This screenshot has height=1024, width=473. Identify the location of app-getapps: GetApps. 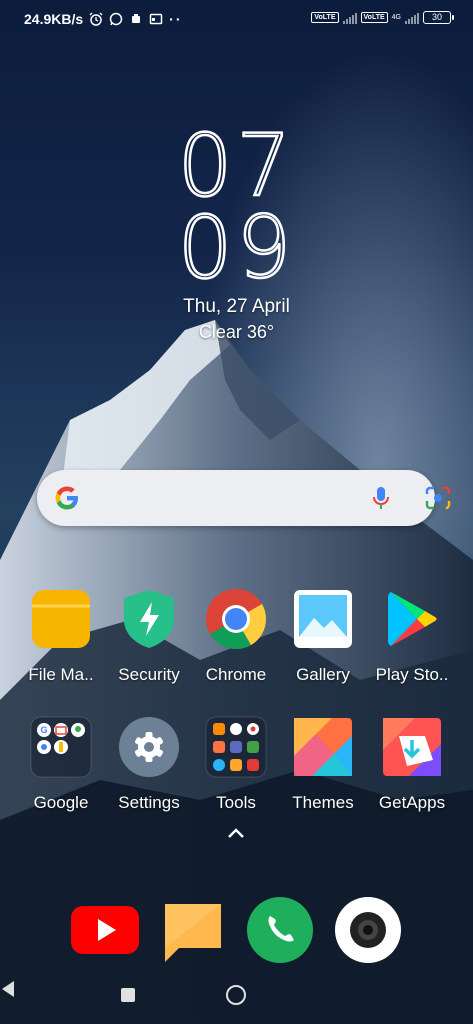
(412, 764).